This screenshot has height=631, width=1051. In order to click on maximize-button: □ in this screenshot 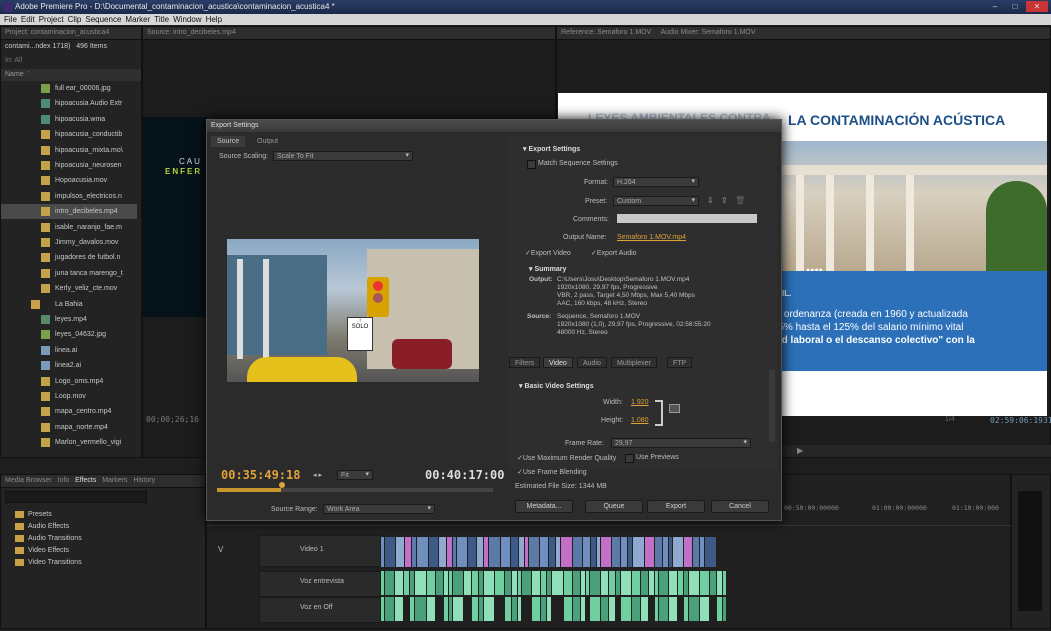, I will do `click(1015, 6)`.